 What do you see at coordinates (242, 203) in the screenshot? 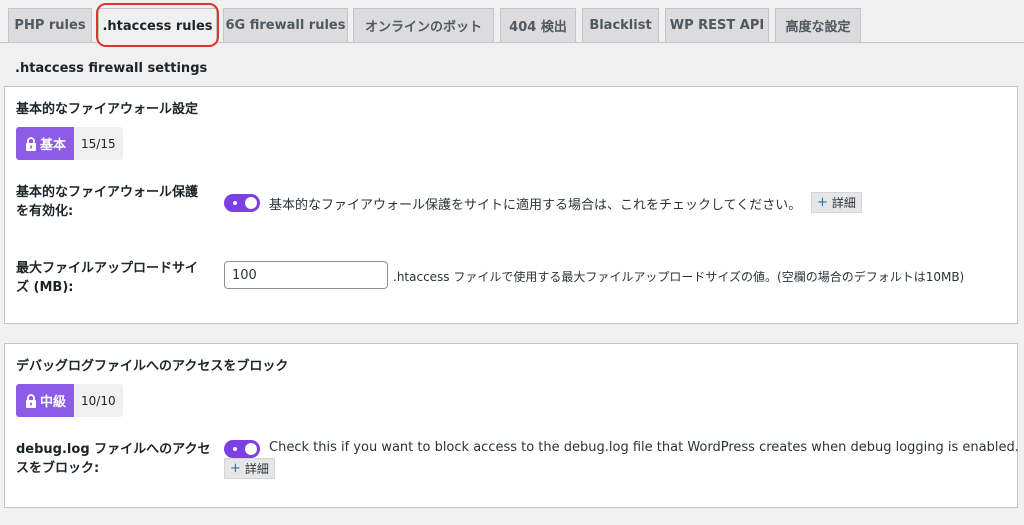
I see `enable-basic-firewall-toggle` at bounding box center [242, 203].